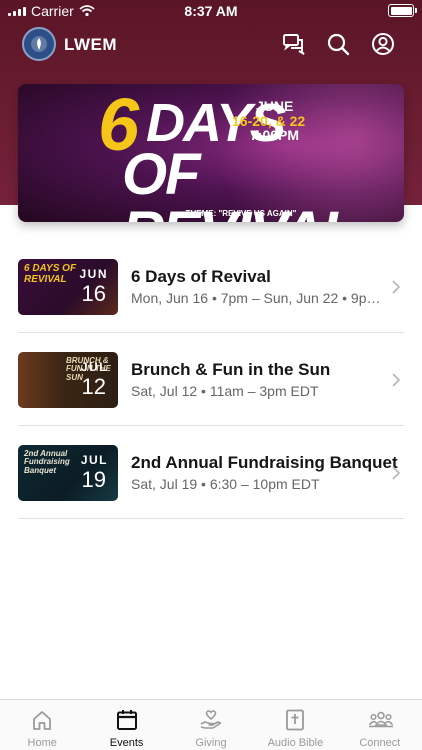 Image resolution: width=422 pixels, height=750 pixels. What do you see at coordinates (338, 44) in the screenshot?
I see `search-icon` at bounding box center [338, 44].